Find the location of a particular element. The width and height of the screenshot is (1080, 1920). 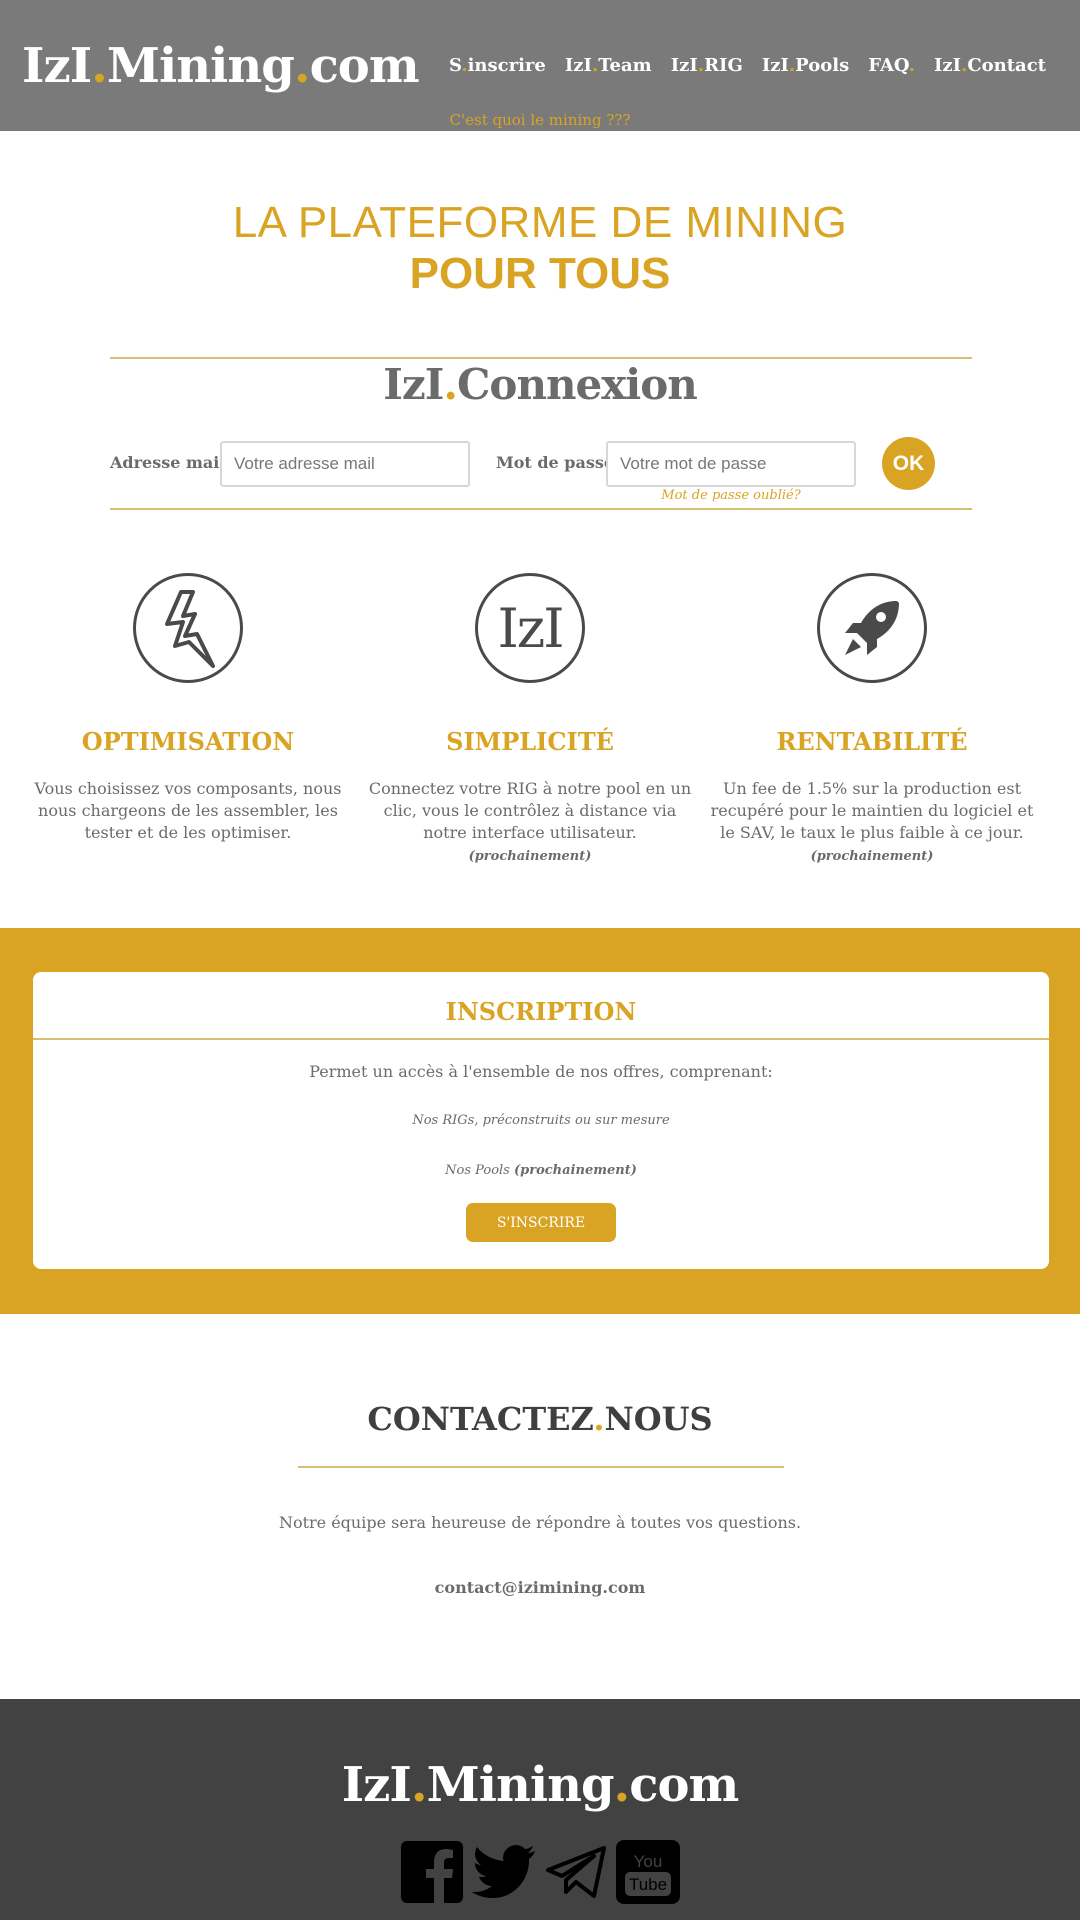

izi-logo-icon: IzI is located at coordinates (530, 628).